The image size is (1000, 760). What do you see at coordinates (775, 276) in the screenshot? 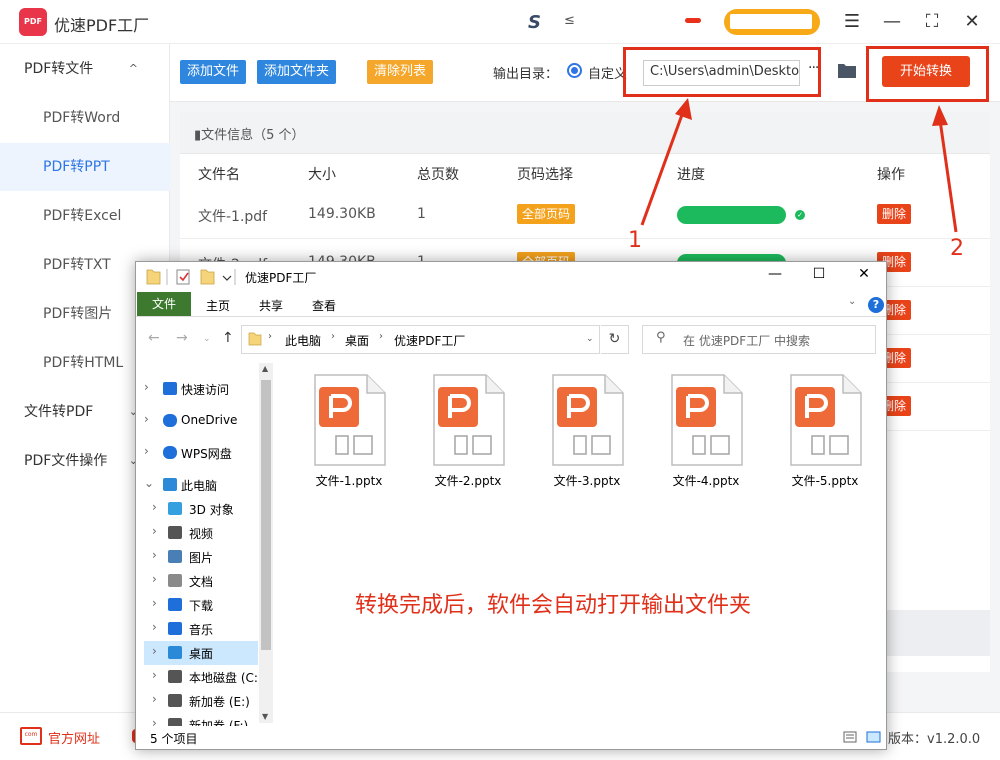
I see `explorer-minimize-button: —` at bounding box center [775, 276].